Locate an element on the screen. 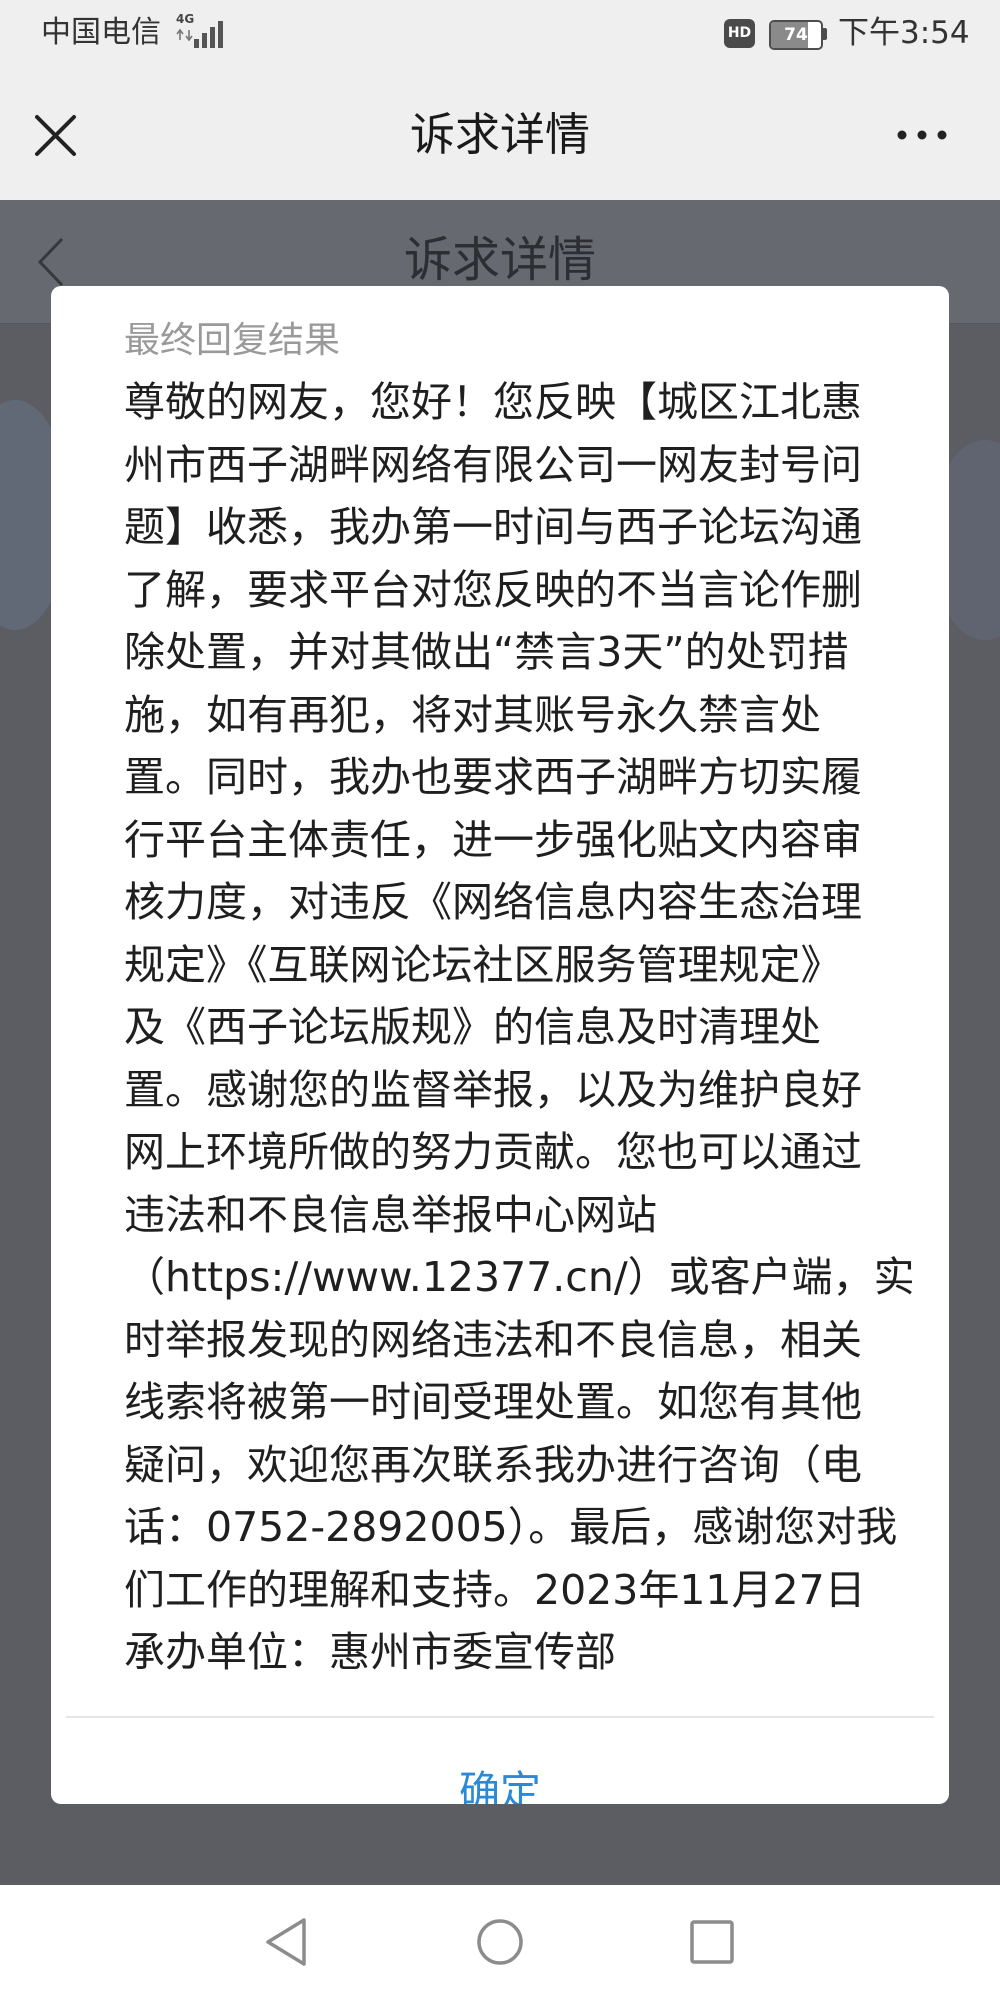 The width and height of the screenshot is (1000, 2000). back-triangle-icon is located at coordinates (286, 1942).